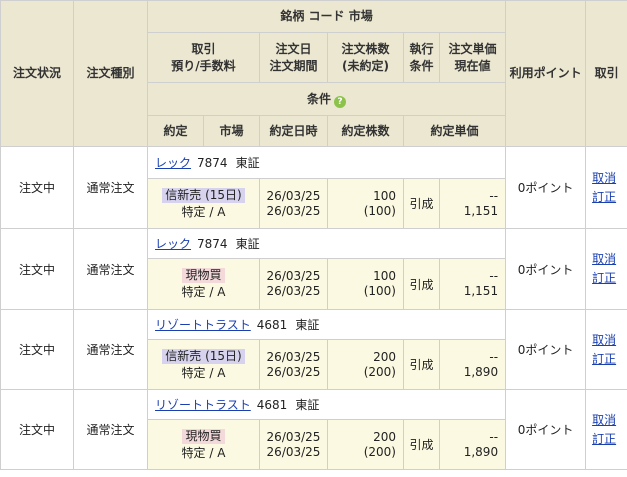  Describe the element at coordinates (421, 57) in the screenshot. I see `header-exec-cond: 執行 条件` at that location.